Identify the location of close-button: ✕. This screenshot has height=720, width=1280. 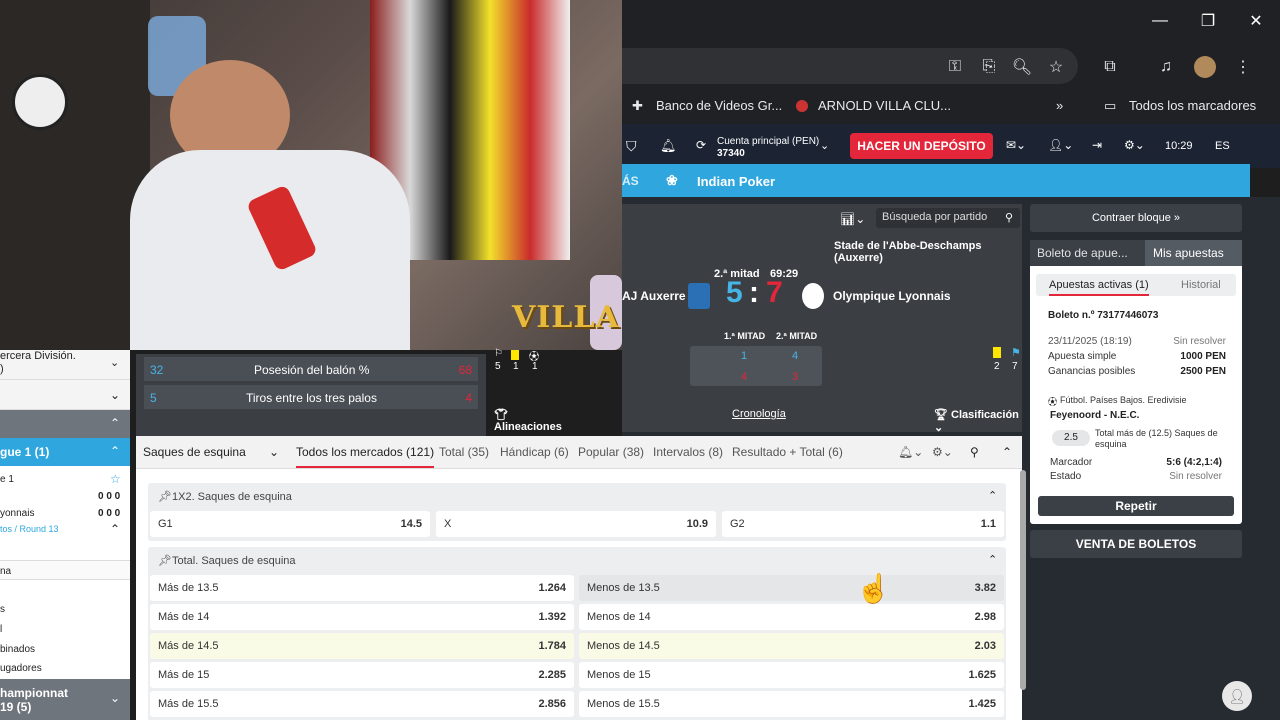
(1256, 21).